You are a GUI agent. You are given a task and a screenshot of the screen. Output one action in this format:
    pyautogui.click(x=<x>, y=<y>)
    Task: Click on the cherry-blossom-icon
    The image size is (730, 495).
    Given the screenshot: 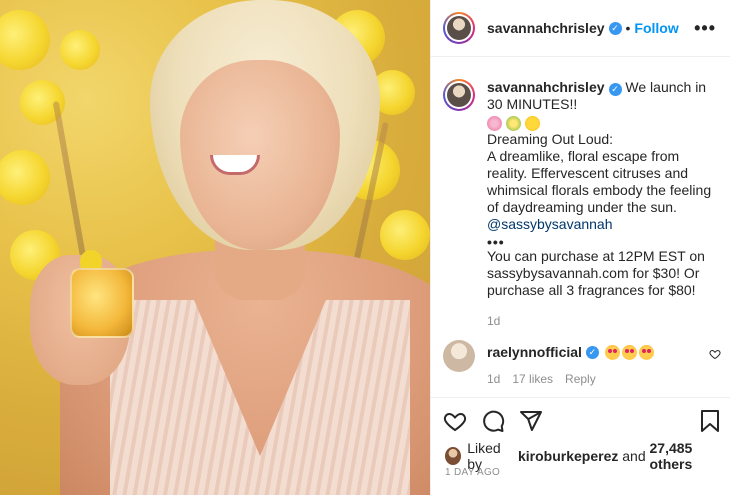 What is the action you would take?
    pyautogui.click(x=494, y=123)
    